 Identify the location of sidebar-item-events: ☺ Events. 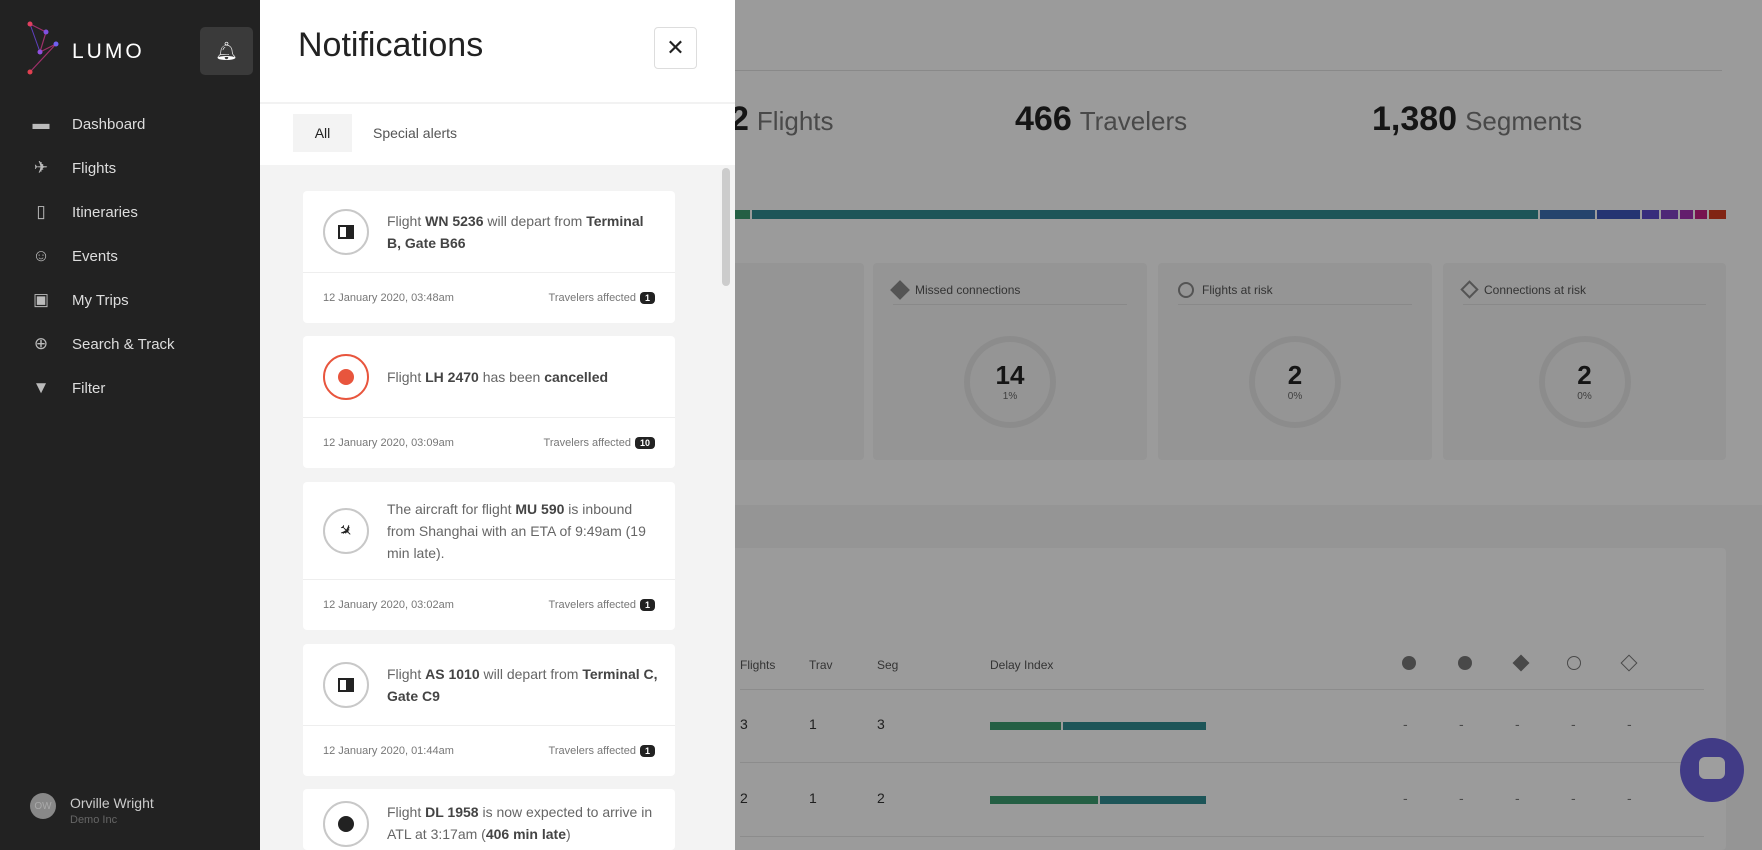
(74, 256).